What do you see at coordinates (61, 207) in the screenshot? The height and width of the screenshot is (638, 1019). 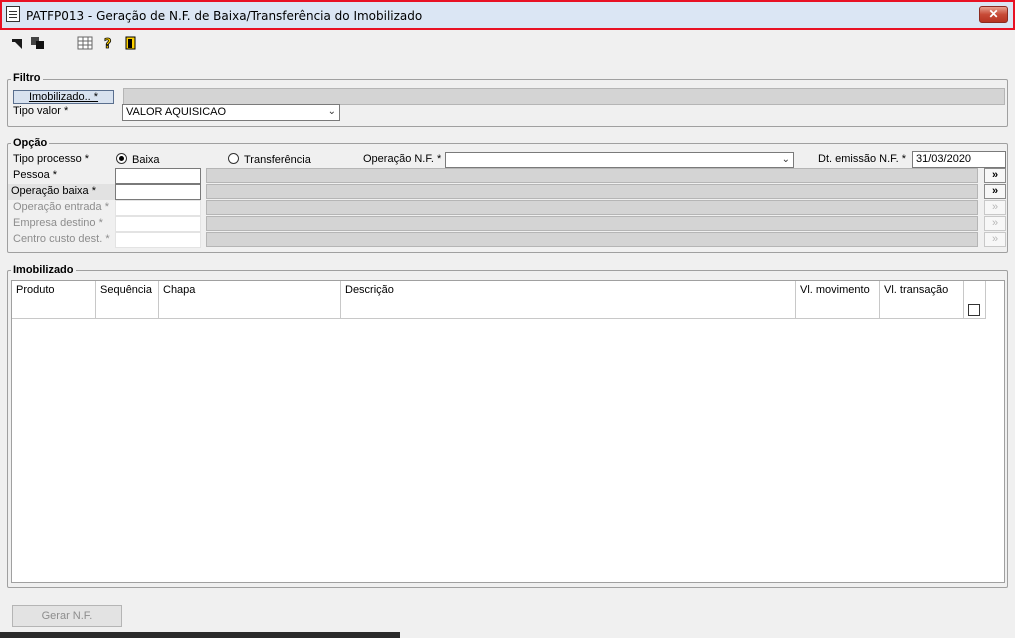 I see `operacao-entrada-label: Operação entrada *` at bounding box center [61, 207].